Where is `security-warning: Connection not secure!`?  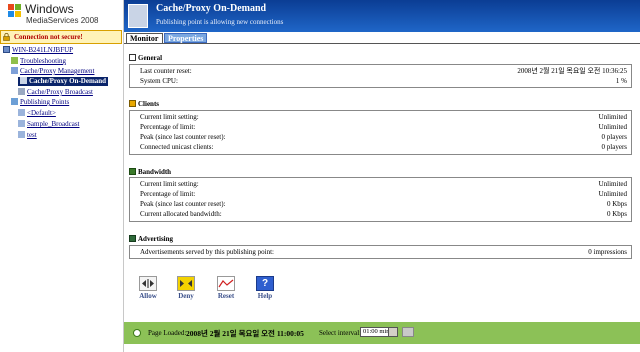 security-warning: Connection not secure! is located at coordinates (61, 37).